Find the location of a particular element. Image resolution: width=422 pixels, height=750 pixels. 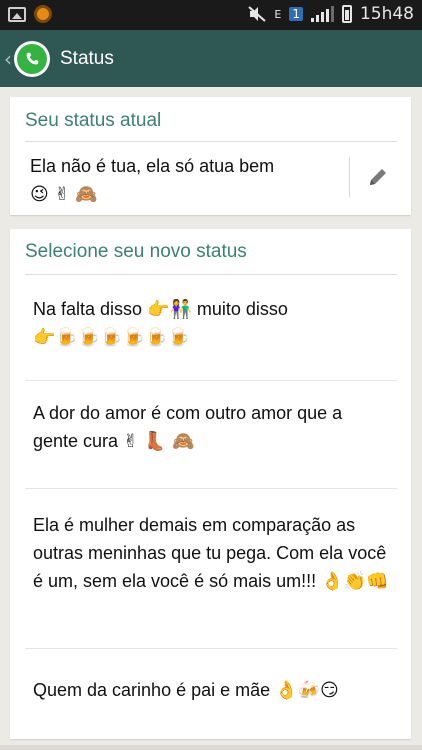

current-status-header: Seu status atual is located at coordinates (211, 126).